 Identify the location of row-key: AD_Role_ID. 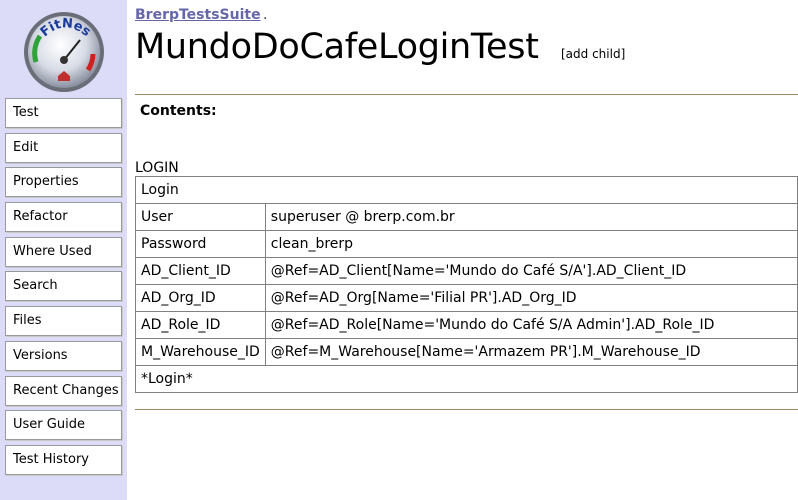
(200, 325).